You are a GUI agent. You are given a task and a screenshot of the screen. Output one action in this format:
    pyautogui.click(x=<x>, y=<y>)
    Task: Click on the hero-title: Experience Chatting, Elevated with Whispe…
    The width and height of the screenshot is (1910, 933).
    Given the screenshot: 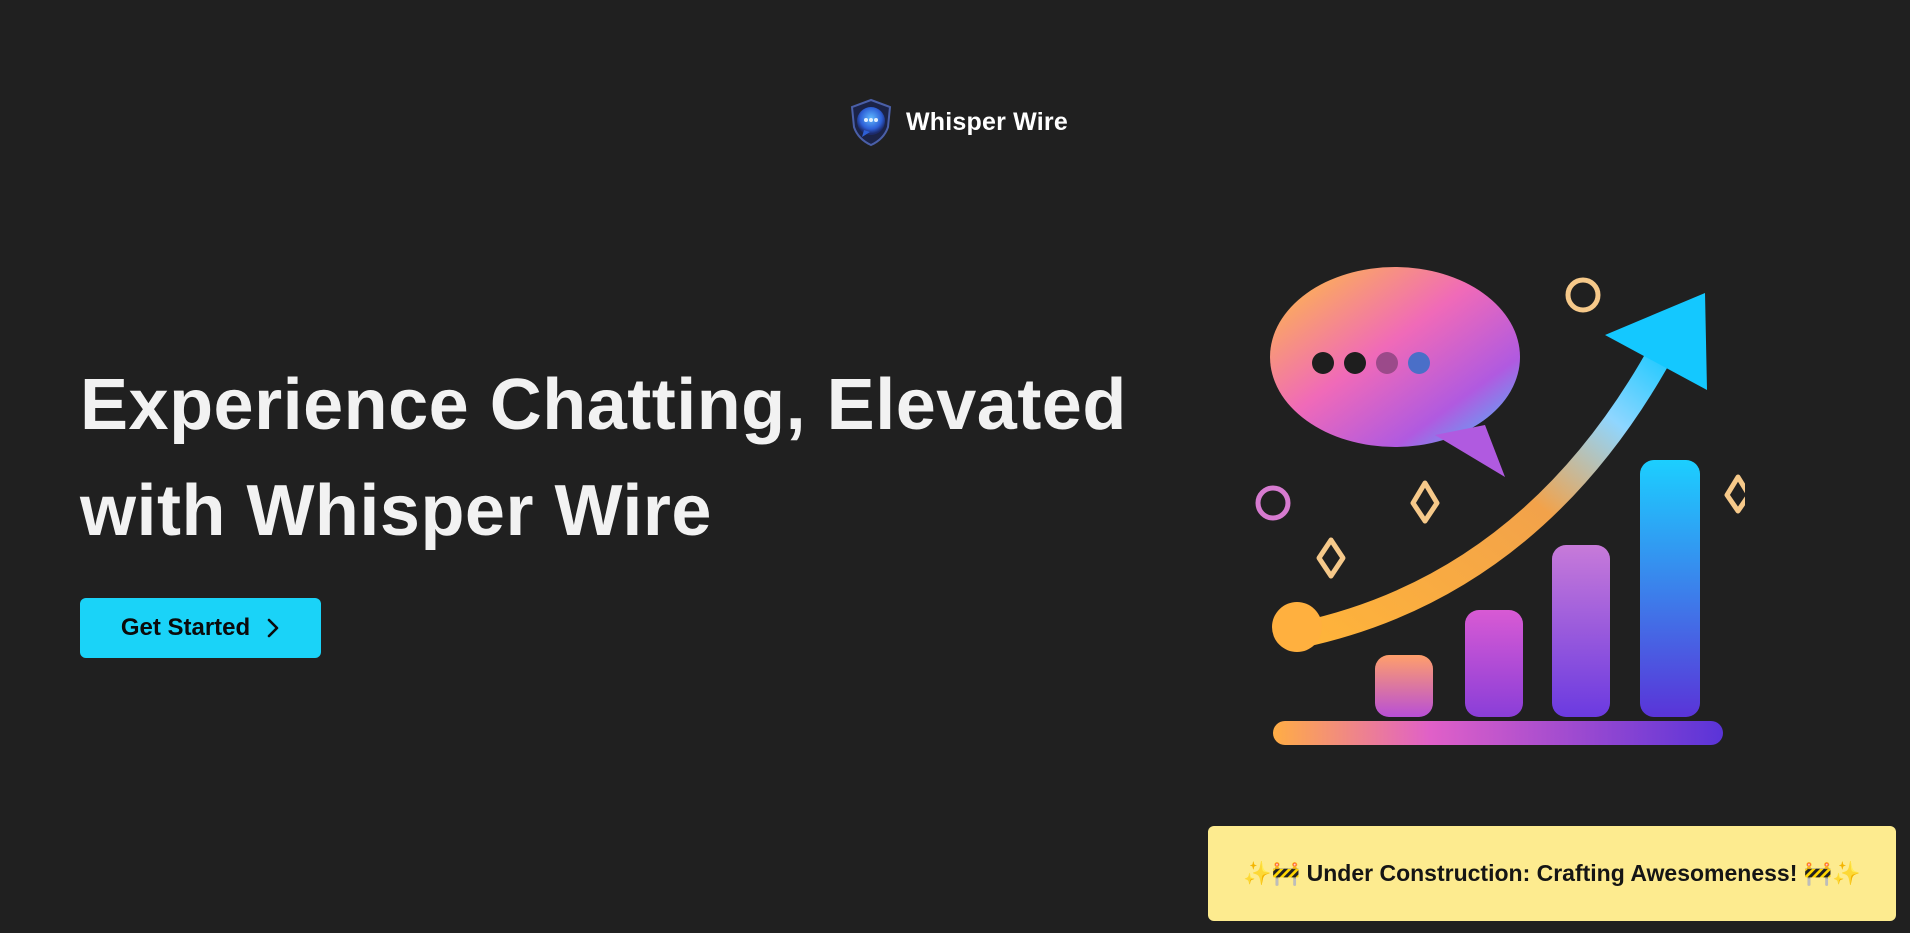 What is the action you would take?
    pyautogui.click(x=630, y=458)
    